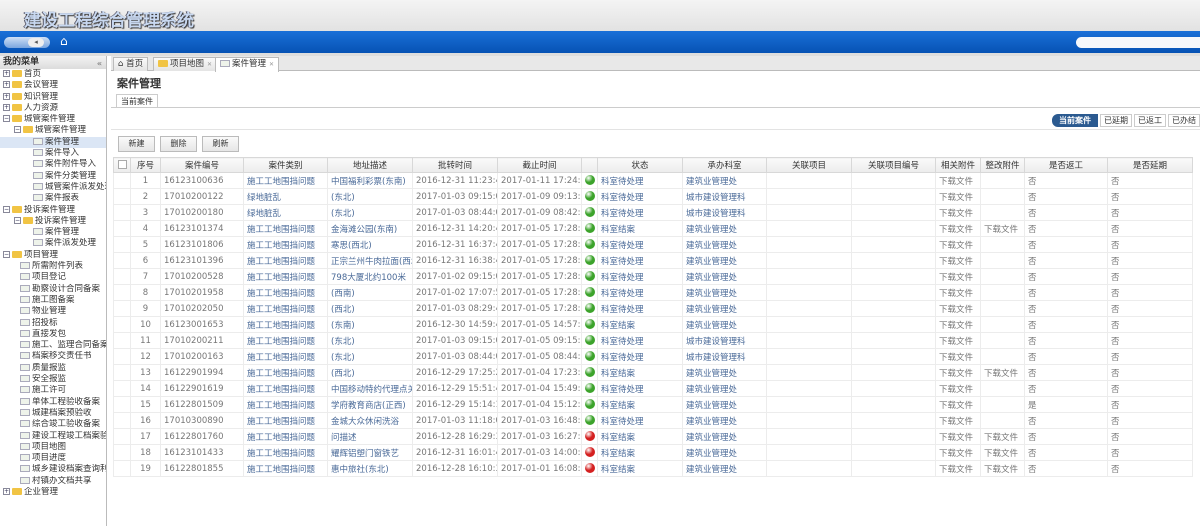 The image size is (1200, 526). I want to click on sidebar-item: 案件管理, so click(53, 232).